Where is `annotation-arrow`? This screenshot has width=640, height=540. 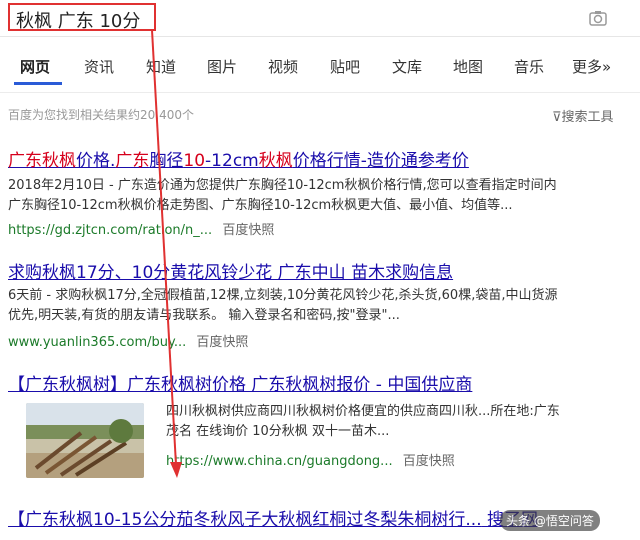 annotation-arrow is located at coordinates (166, 253).